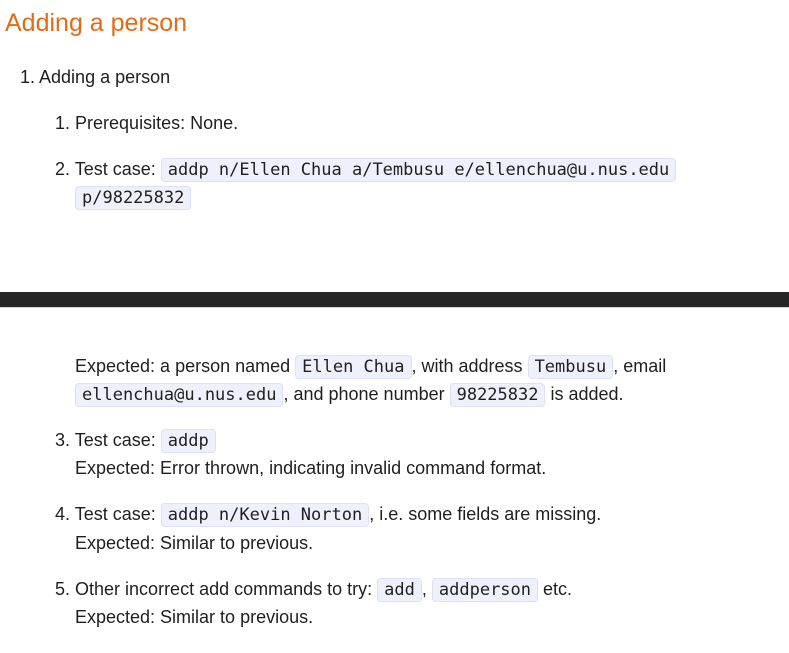 This screenshot has height=653, width=789. I want to click on expected-text: , and phone number, so click(366, 394).